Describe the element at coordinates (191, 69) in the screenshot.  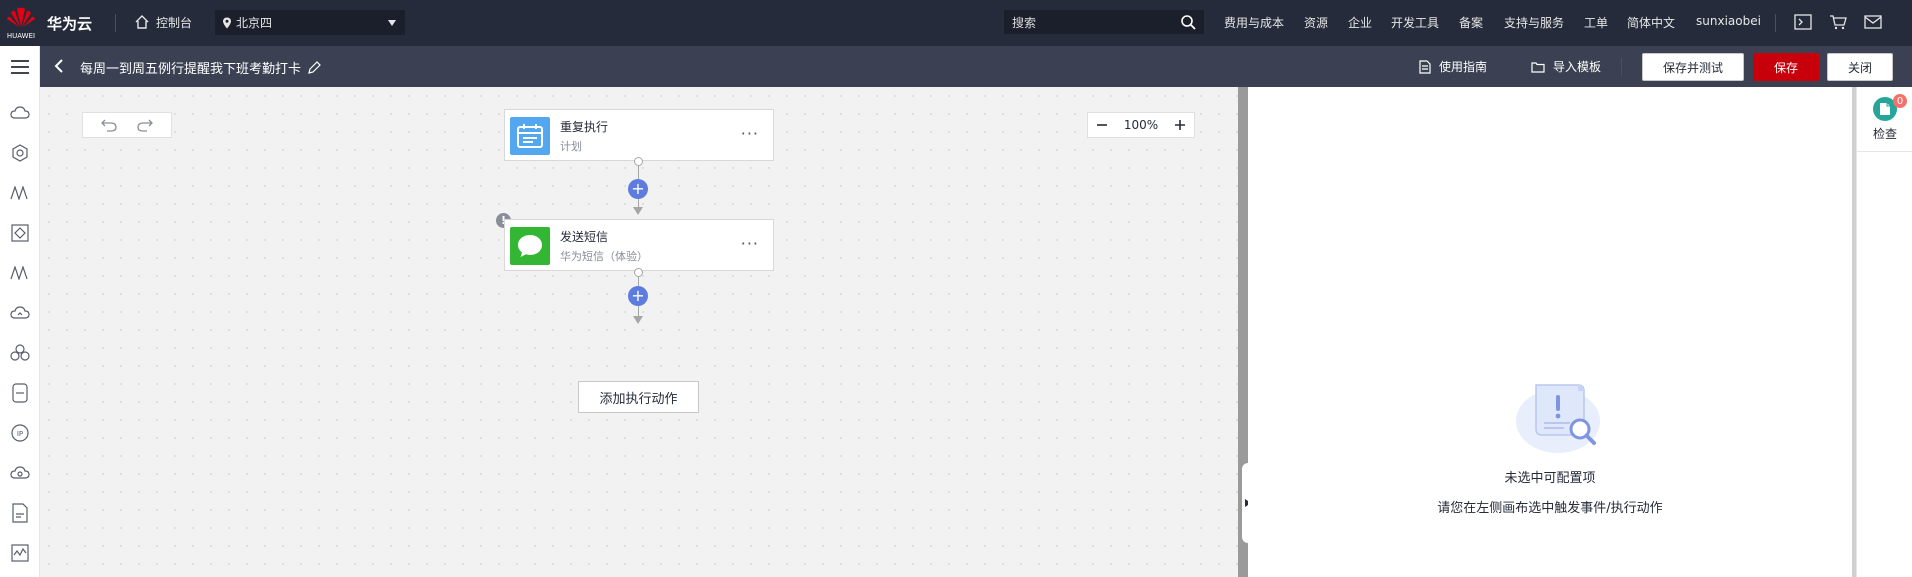
I see `flow-title-text: 每周一到周五例行提醒我下班考勤打卡` at that location.